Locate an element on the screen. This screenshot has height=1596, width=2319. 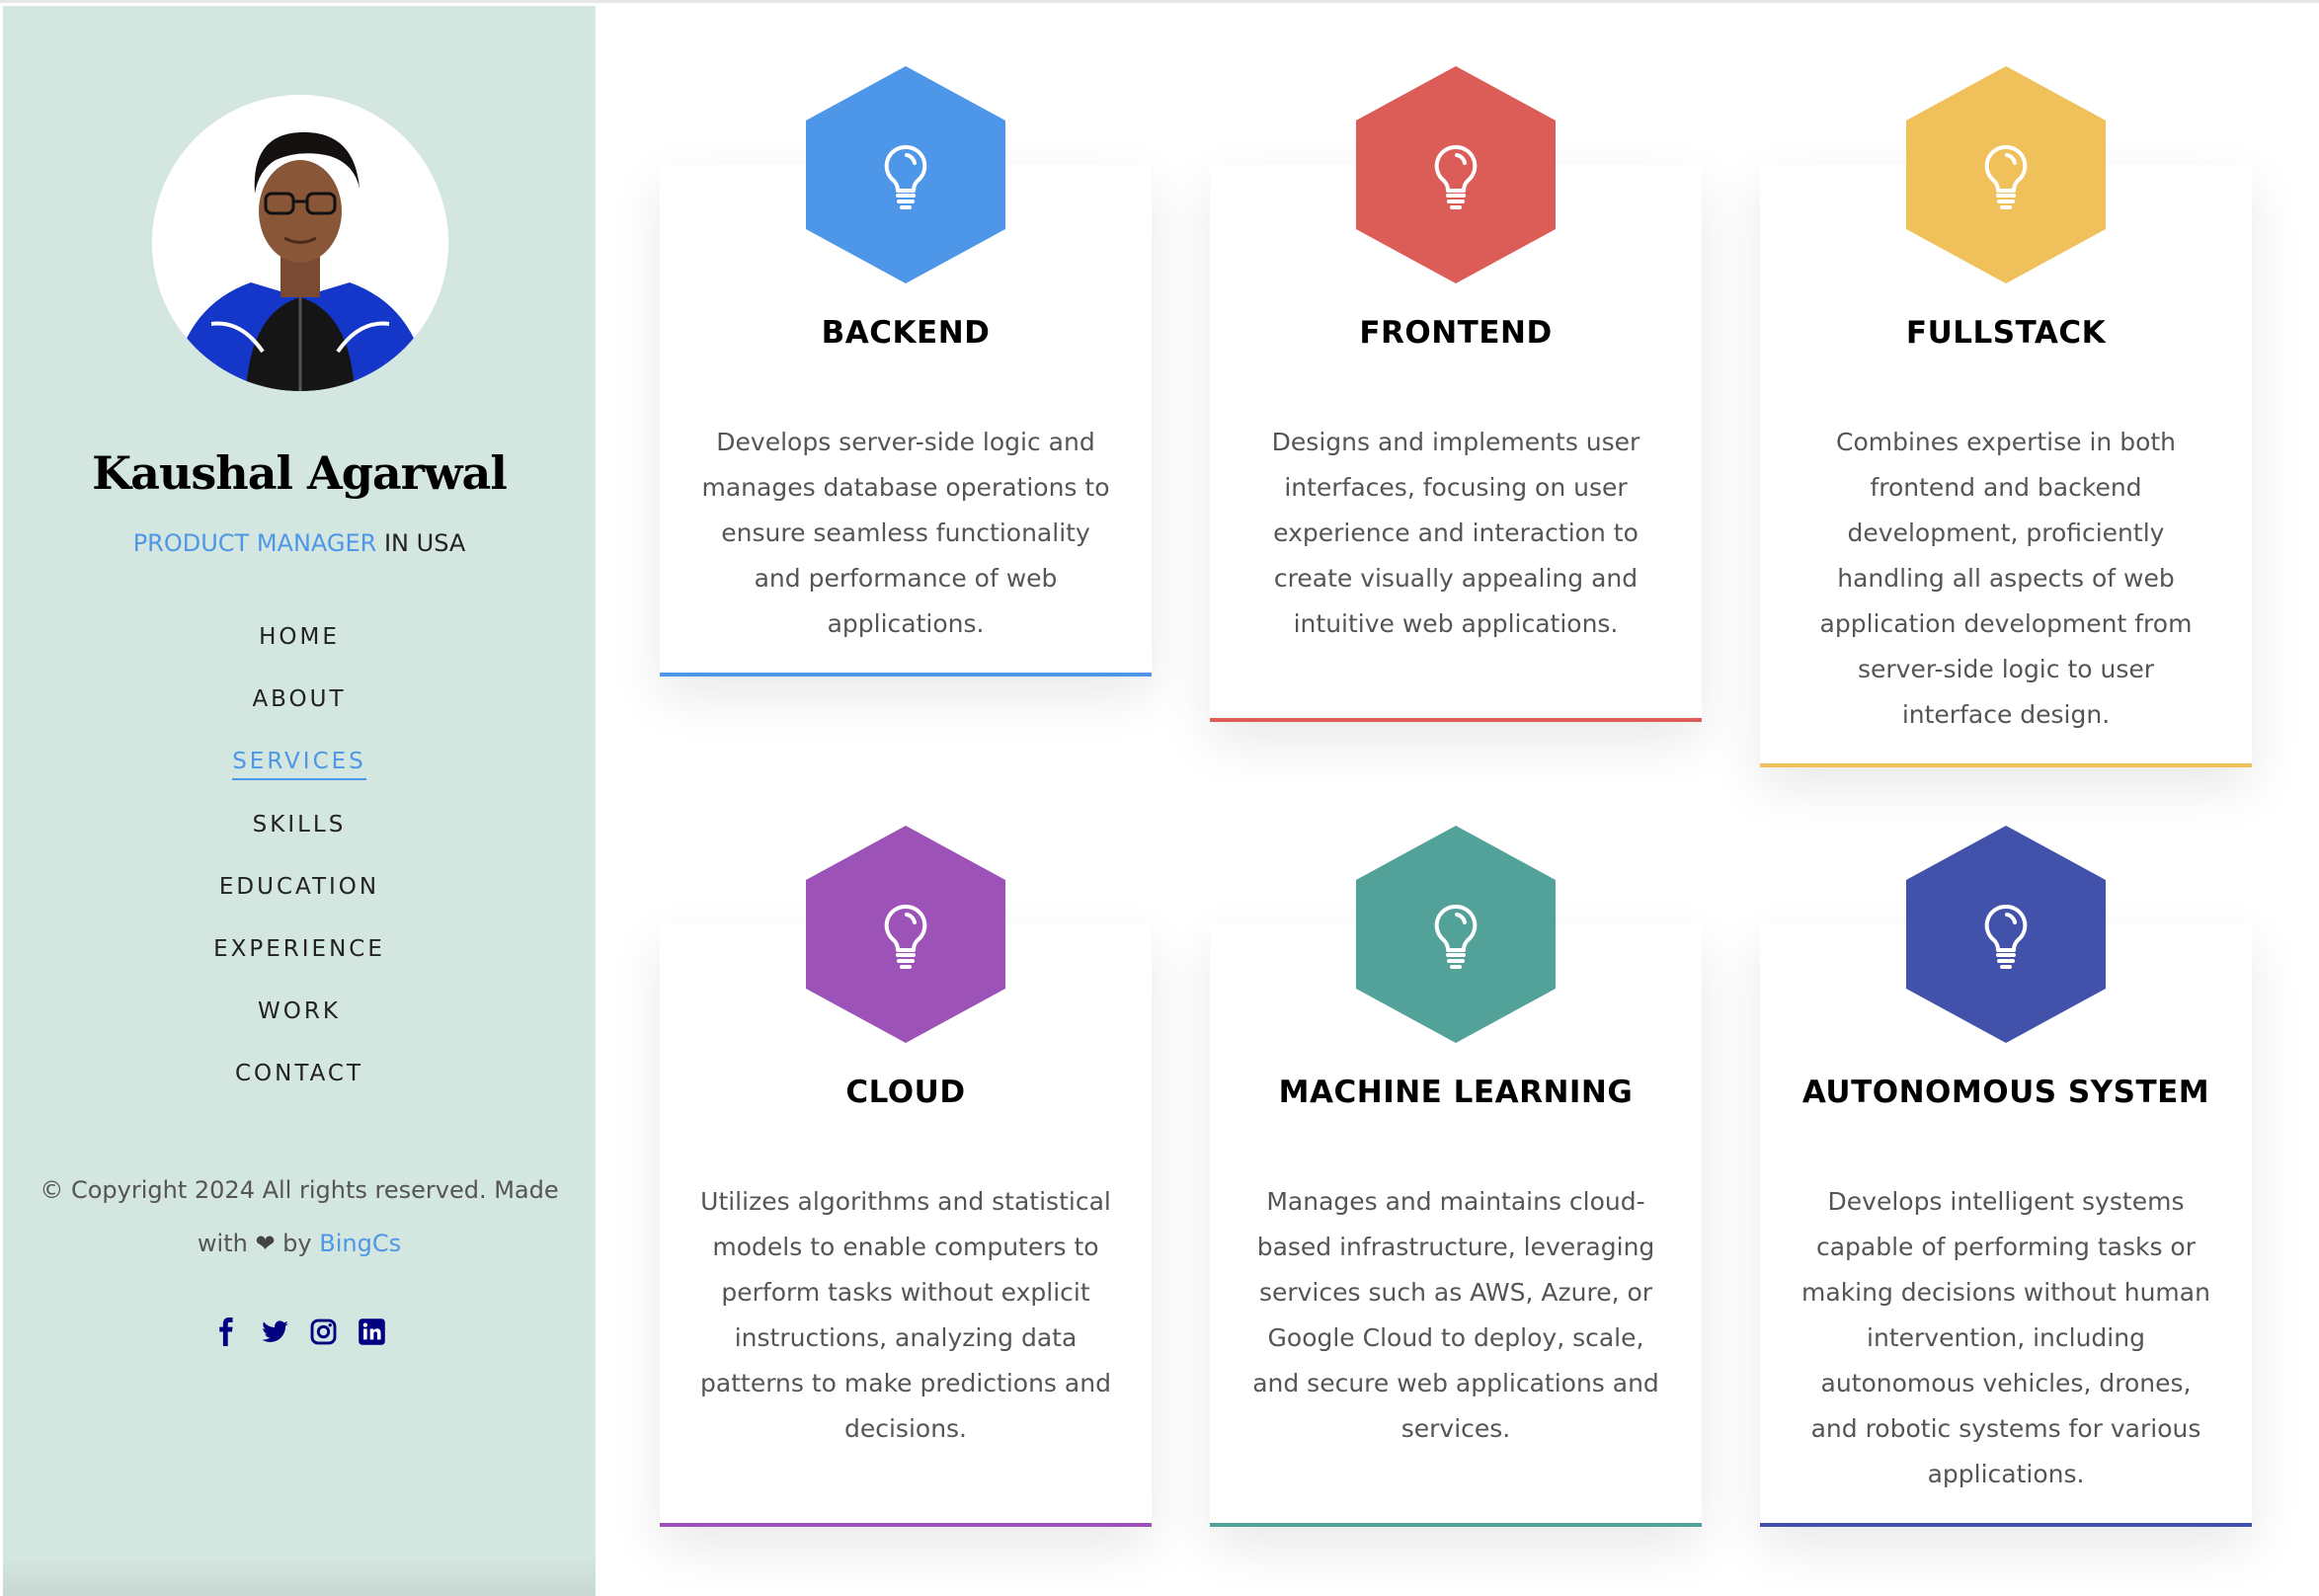
nav-item-about: ABOUT is located at coordinates (300, 709).